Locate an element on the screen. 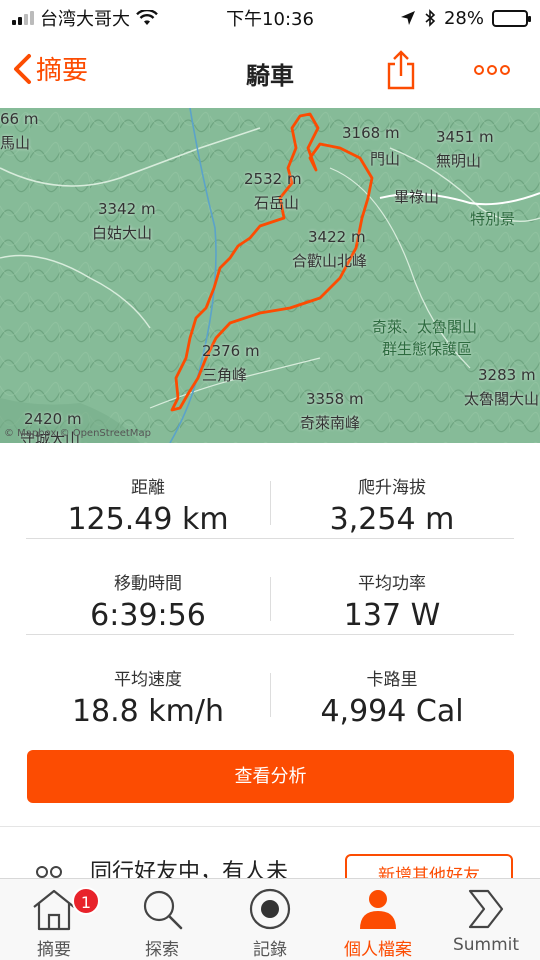  stat-row: 距離 125.49 km 爬升海拔 3,254 m is located at coordinates (270, 491).